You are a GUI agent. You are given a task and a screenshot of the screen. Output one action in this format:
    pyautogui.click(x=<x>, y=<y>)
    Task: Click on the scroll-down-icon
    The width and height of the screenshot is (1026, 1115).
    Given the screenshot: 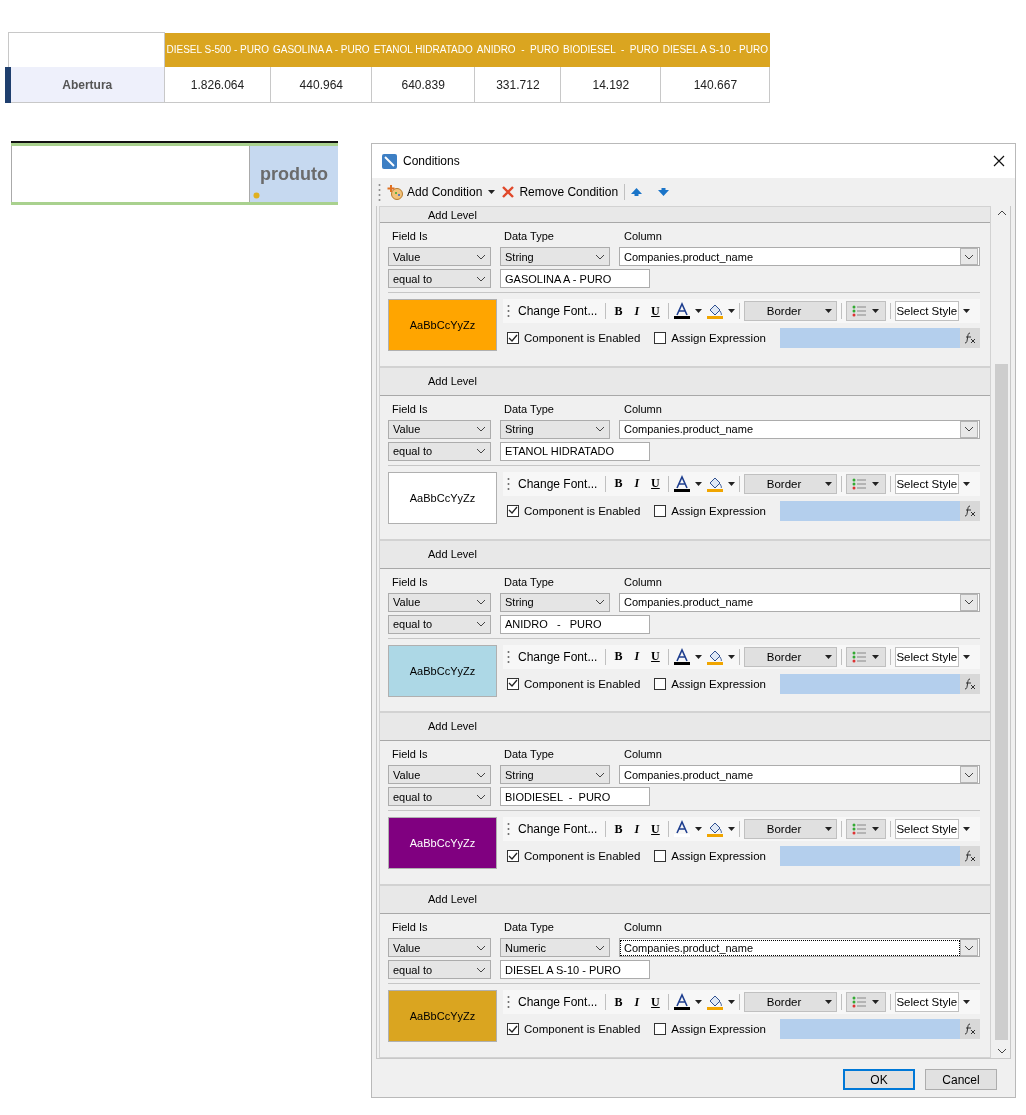 What is the action you would take?
    pyautogui.click(x=1001, y=1051)
    